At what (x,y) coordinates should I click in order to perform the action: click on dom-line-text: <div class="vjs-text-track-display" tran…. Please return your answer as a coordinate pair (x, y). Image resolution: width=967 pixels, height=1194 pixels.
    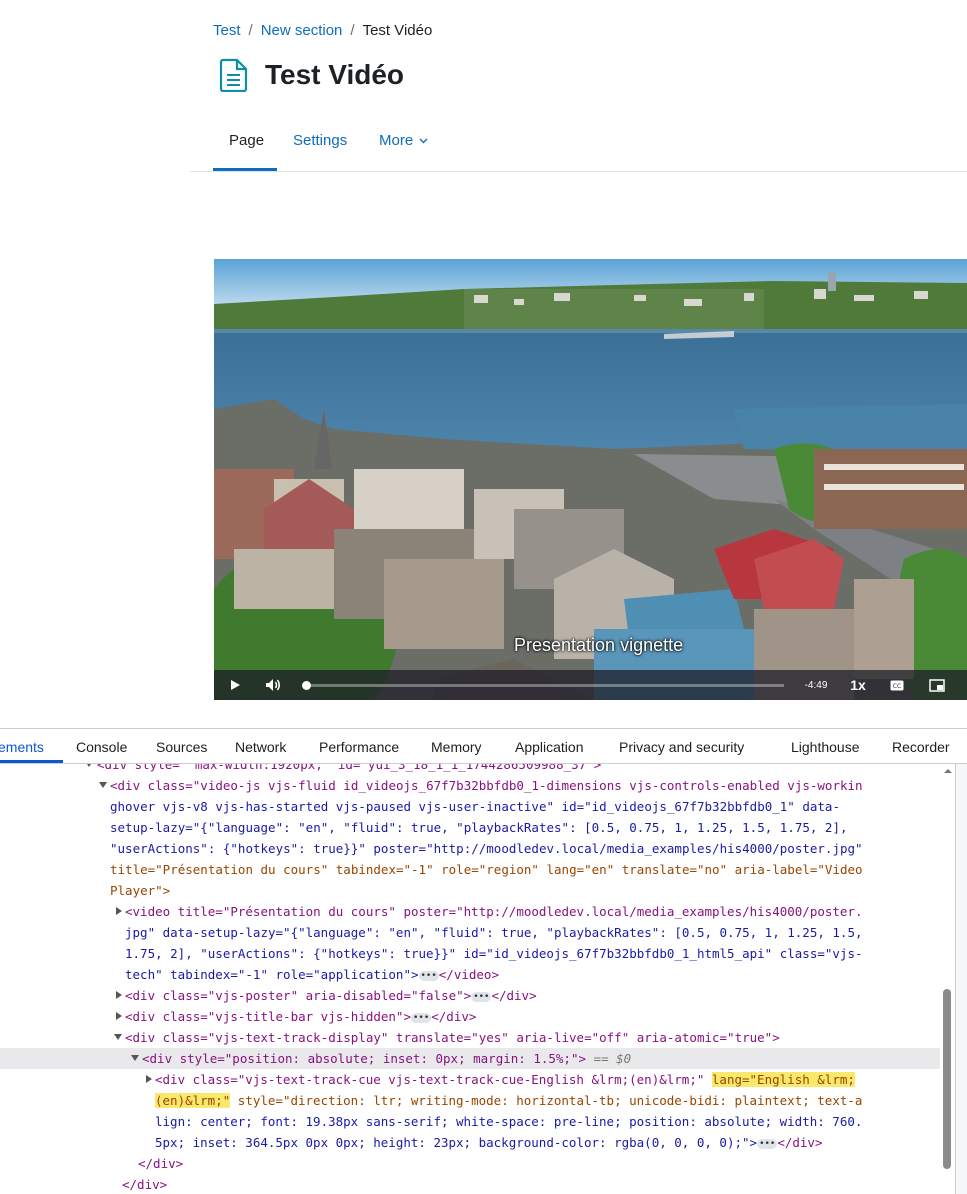
    Looking at the image, I should click on (452, 1037).